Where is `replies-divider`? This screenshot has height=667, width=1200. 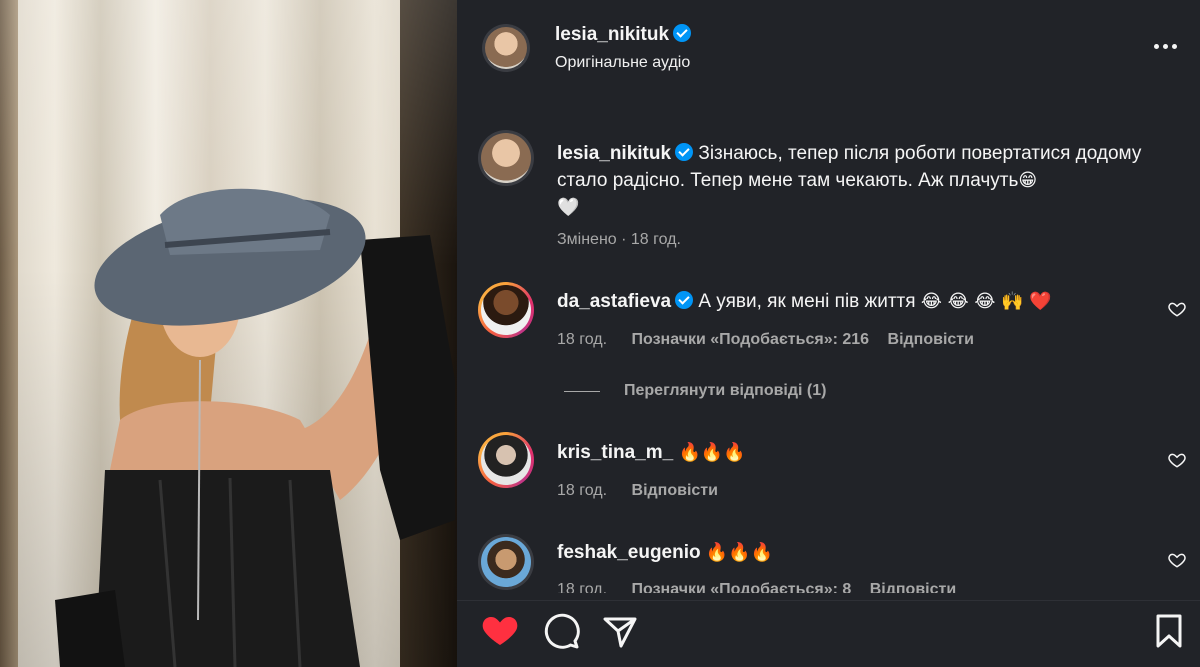
replies-divider is located at coordinates (582, 391).